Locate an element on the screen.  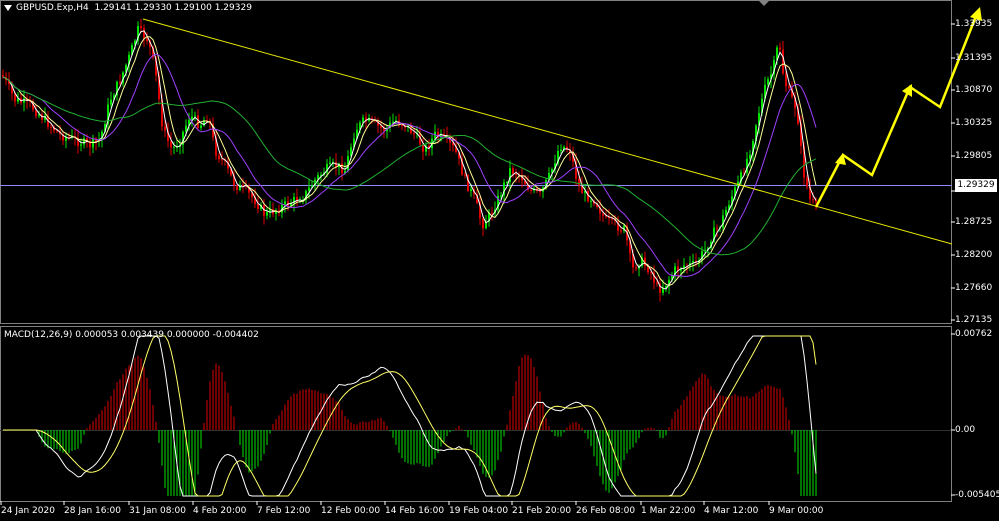
time-label: 12 Feb 00:00 is located at coordinates (351, 511).